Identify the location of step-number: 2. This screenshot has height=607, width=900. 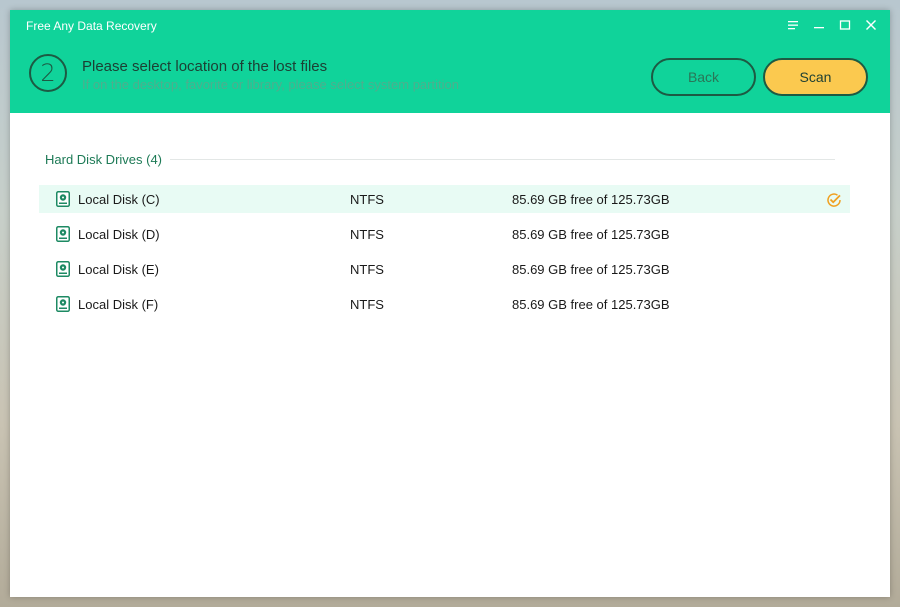
(48, 73).